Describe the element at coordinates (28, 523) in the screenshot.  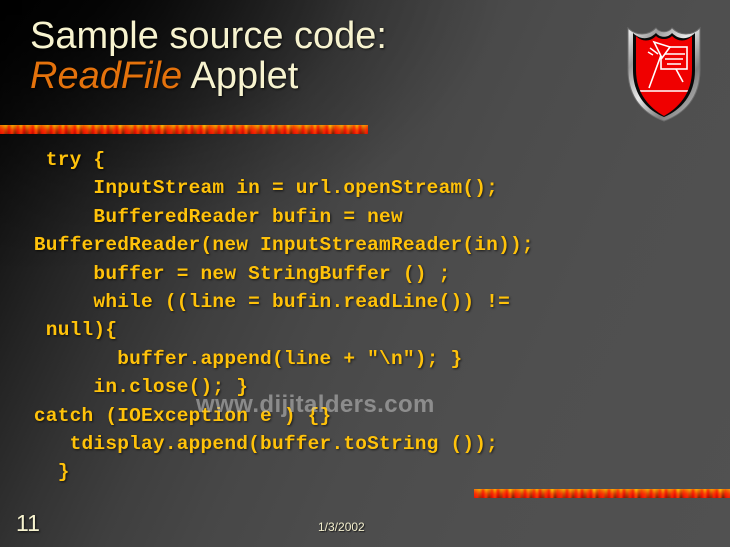
I see `slide-number: 11` at that location.